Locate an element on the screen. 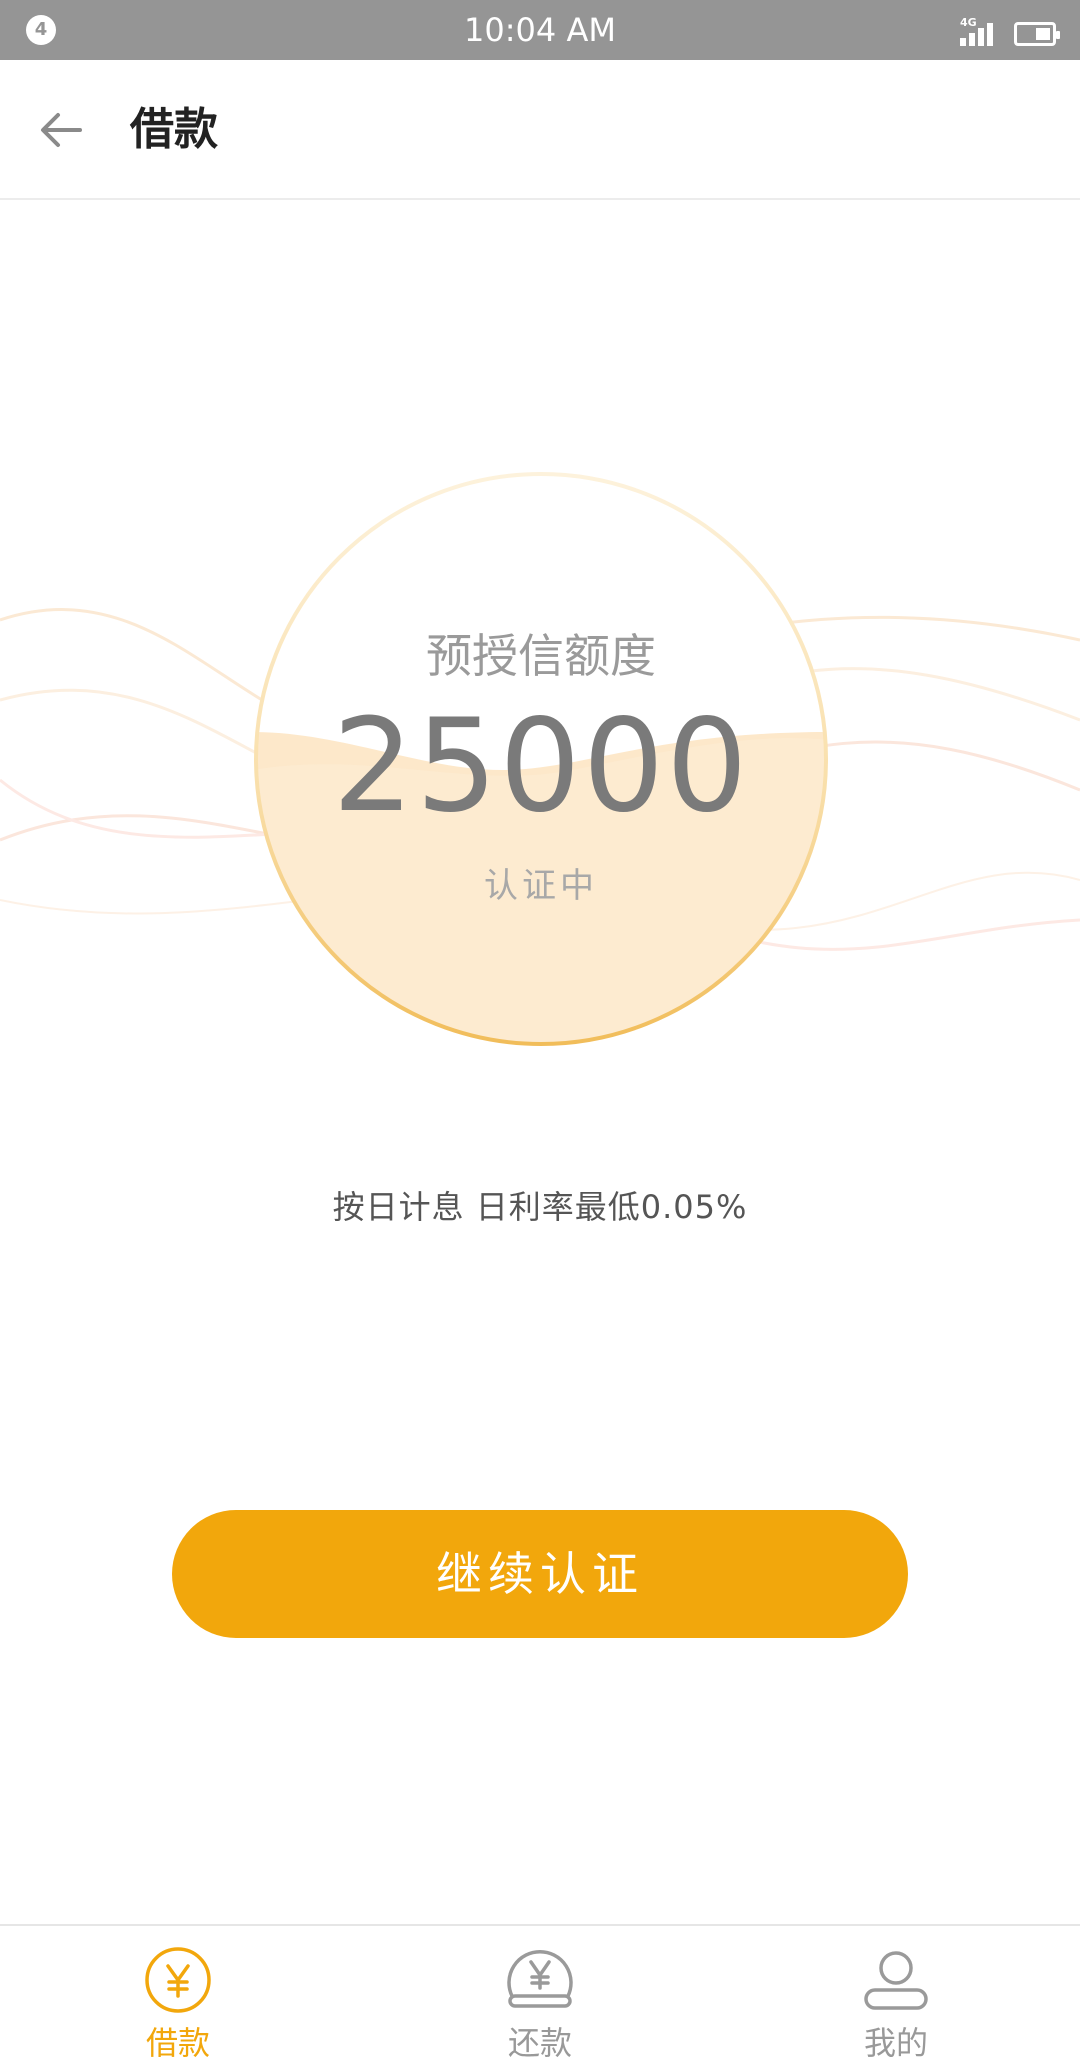  tab-mine: 我的 is located at coordinates (896, 1994).